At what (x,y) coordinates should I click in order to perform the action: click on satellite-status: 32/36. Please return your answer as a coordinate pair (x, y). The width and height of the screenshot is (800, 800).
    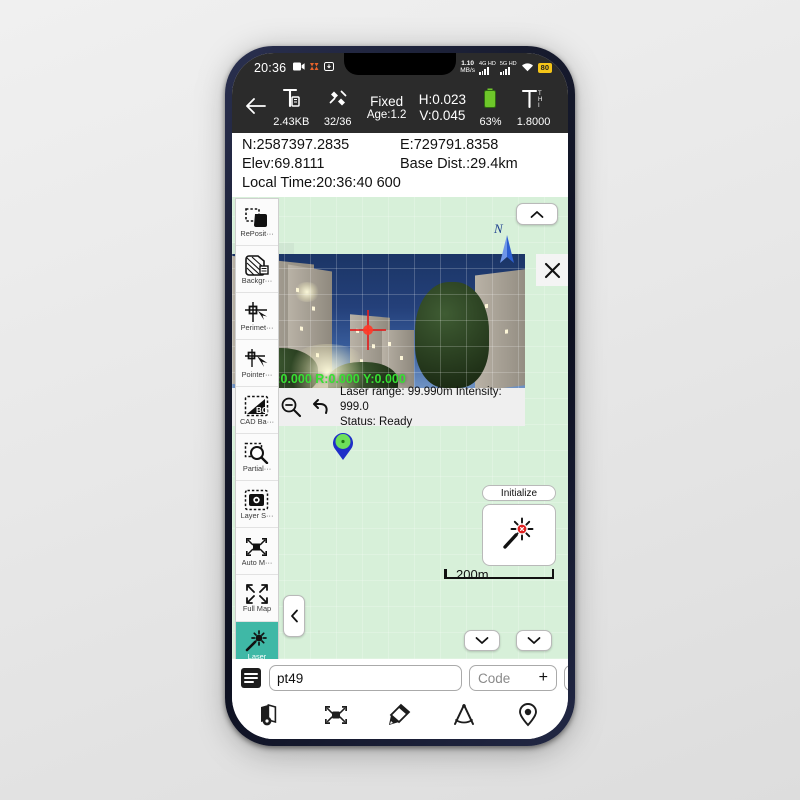
    Looking at the image, I should click on (338, 108).